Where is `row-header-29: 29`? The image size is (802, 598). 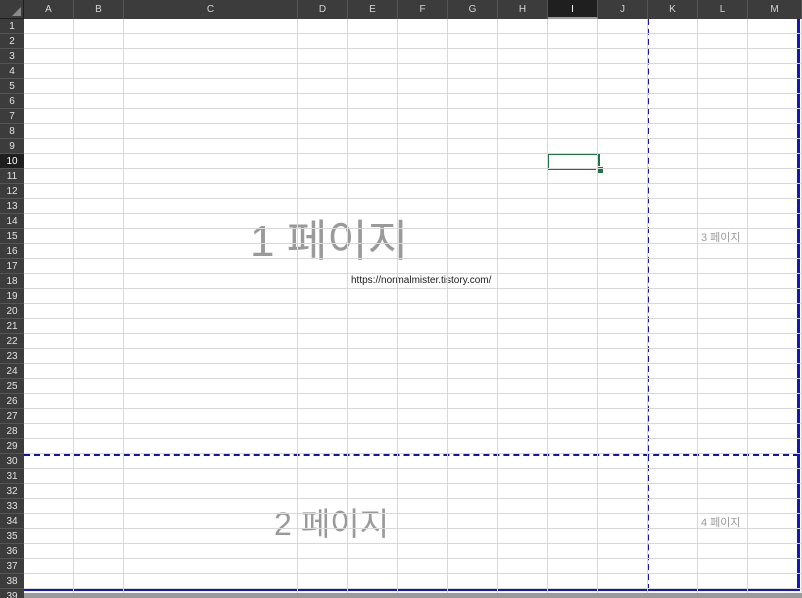
row-header-29: 29 is located at coordinates (12, 446).